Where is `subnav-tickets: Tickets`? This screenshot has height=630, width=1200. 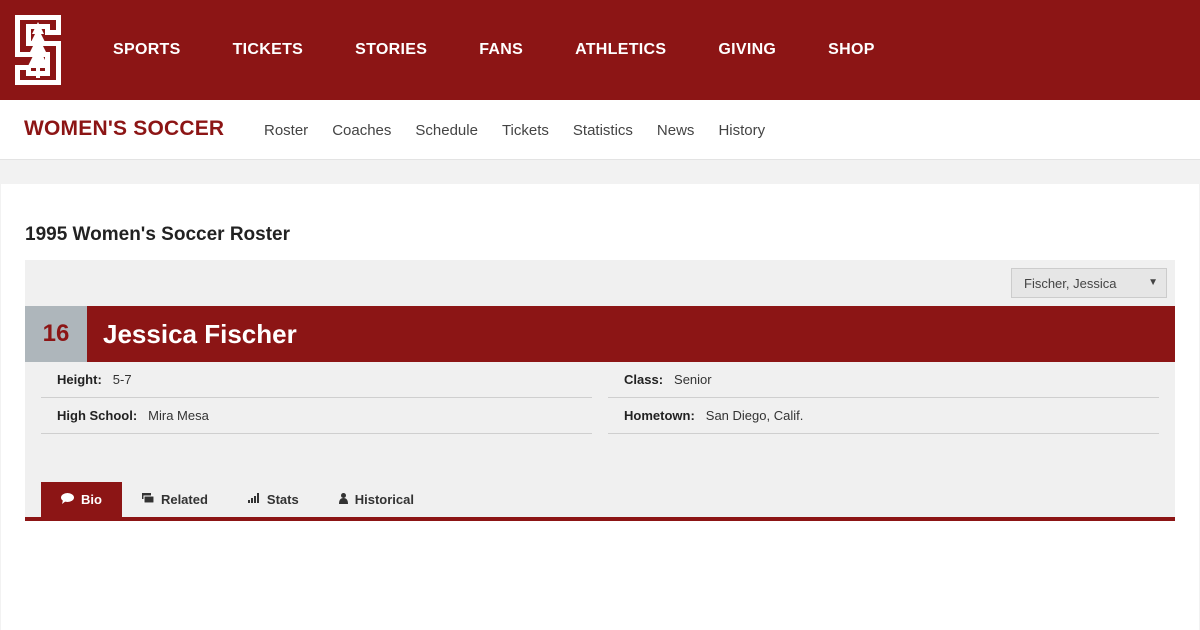 subnav-tickets: Tickets is located at coordinates (525, 130).